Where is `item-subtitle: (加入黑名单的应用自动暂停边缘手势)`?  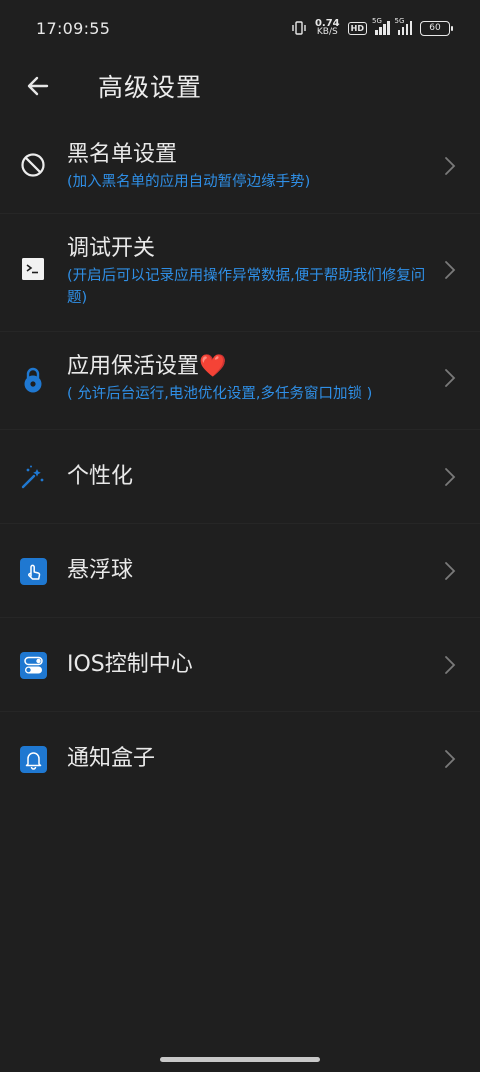 item-subtitle: (加入黑名单的应用自动暂停边缘手势) is located at coordinates (189, 182).